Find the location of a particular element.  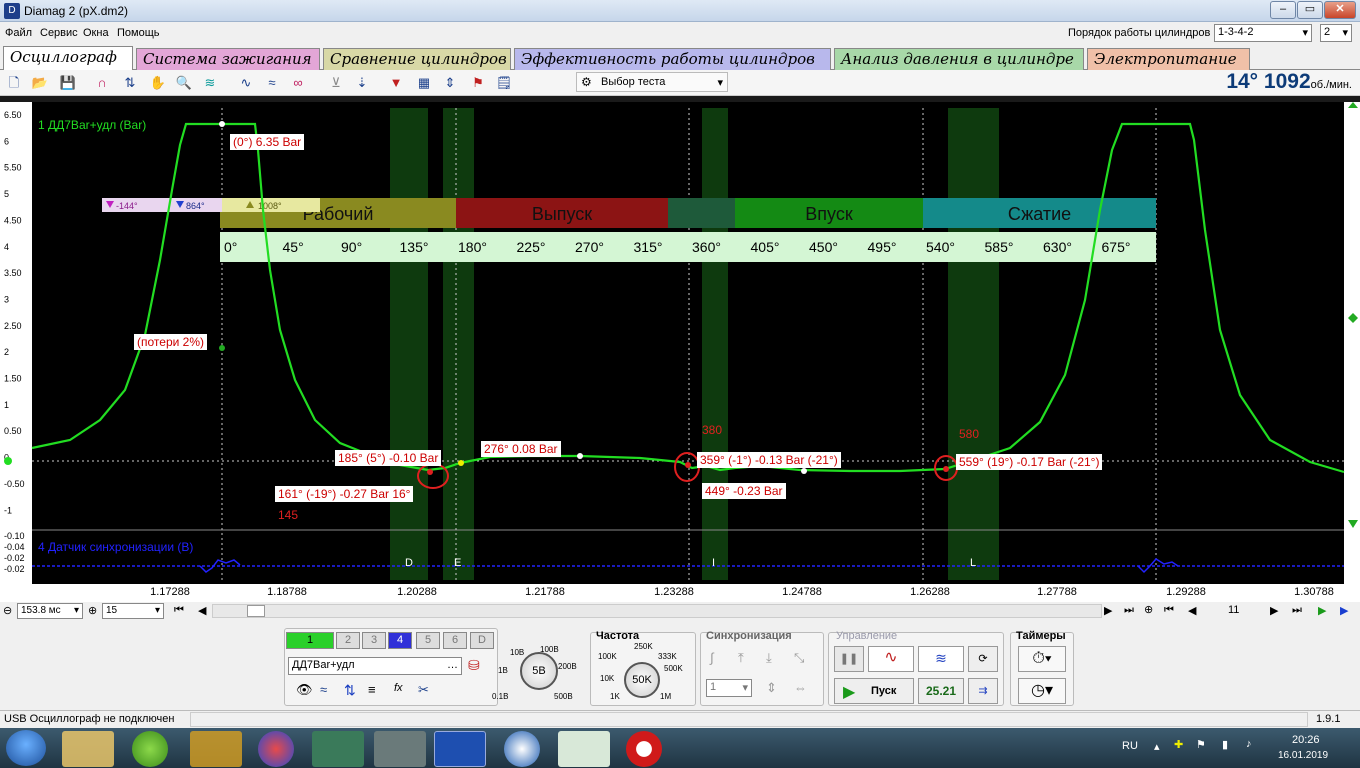

menu-help: Помощь is located at coordinates (138, 33).